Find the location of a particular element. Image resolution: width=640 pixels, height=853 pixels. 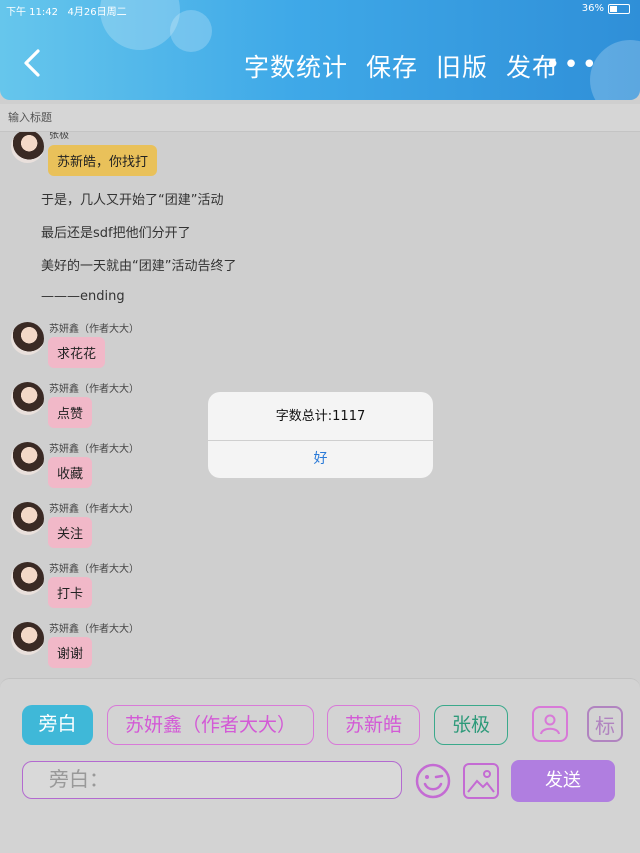

role-chip-zhangji: 张极 is located at coordinates (471, 725).